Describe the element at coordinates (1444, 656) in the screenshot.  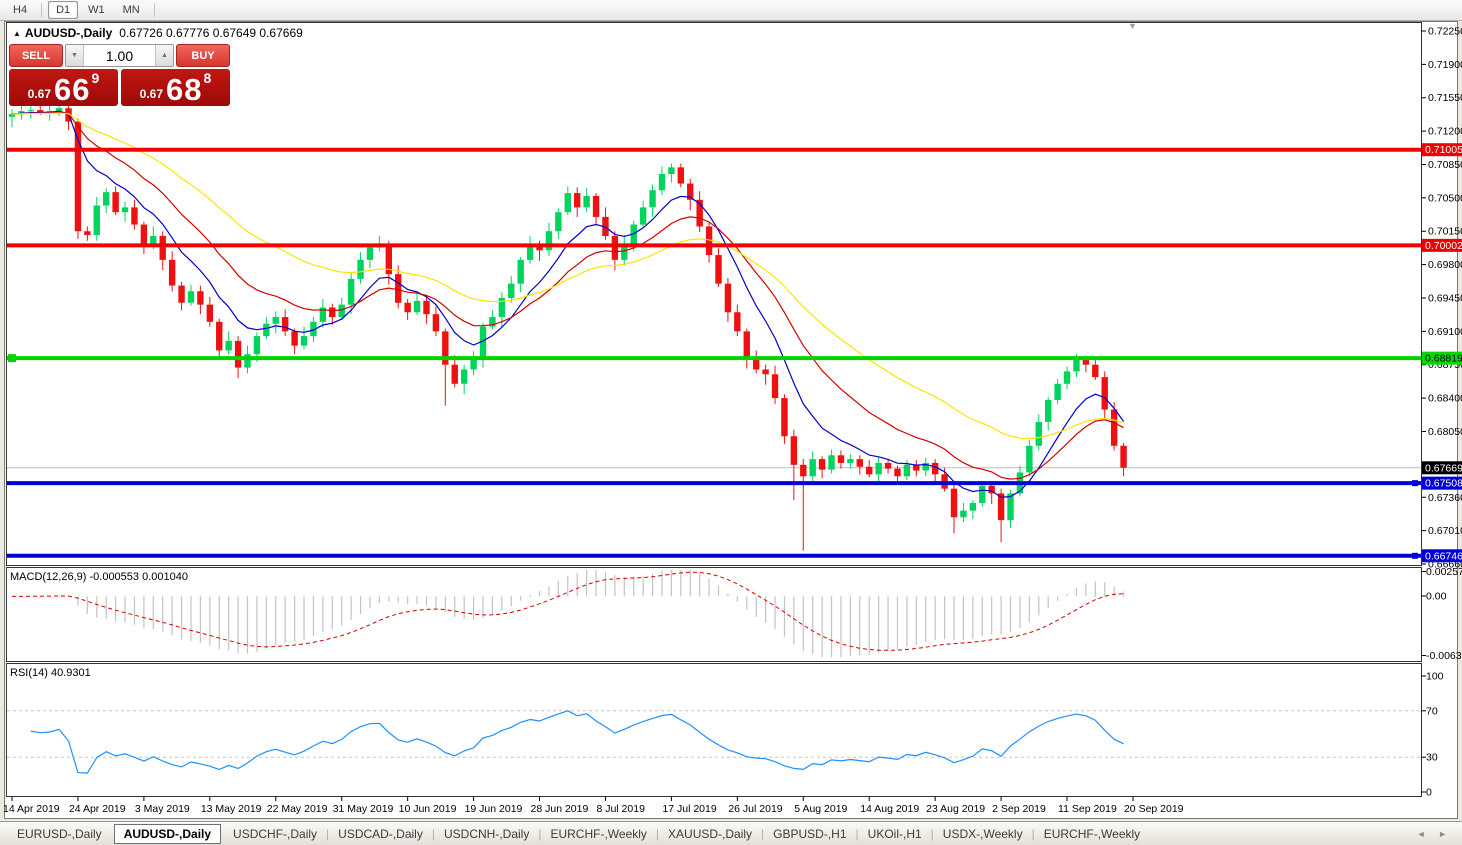
I see `macd-axis-tick: -0.006328` at that location.